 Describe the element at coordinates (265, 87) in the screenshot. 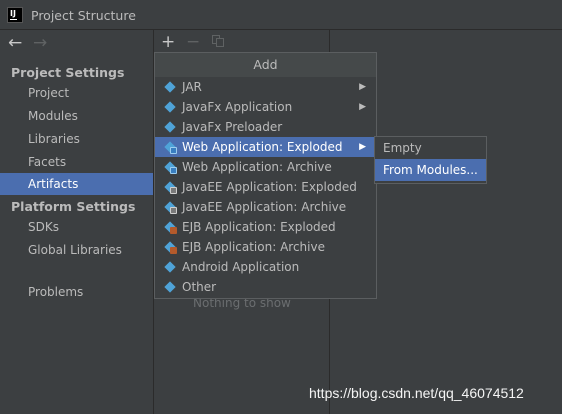

I see `menu-item-jar: JAR ▶` at that location.